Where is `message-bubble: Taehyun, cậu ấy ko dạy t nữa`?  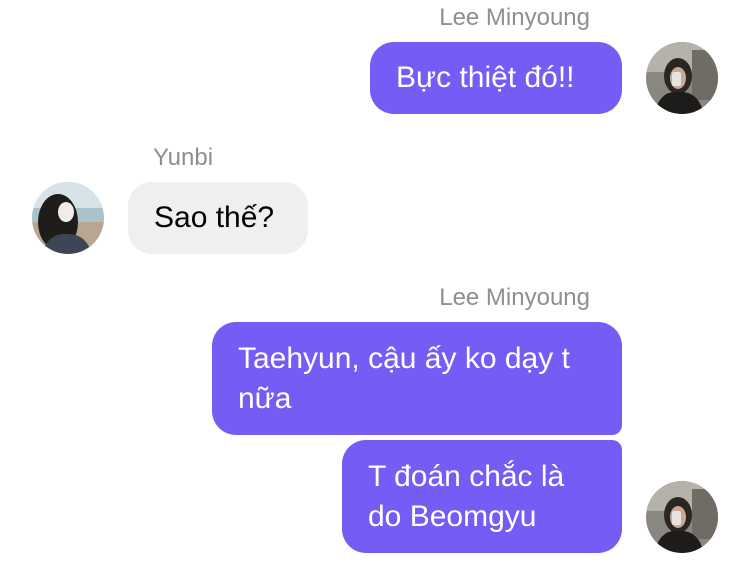 message-bubble: Taehyun, cậu ấy ko dạy t nữa is located at coordinates (417, 378).